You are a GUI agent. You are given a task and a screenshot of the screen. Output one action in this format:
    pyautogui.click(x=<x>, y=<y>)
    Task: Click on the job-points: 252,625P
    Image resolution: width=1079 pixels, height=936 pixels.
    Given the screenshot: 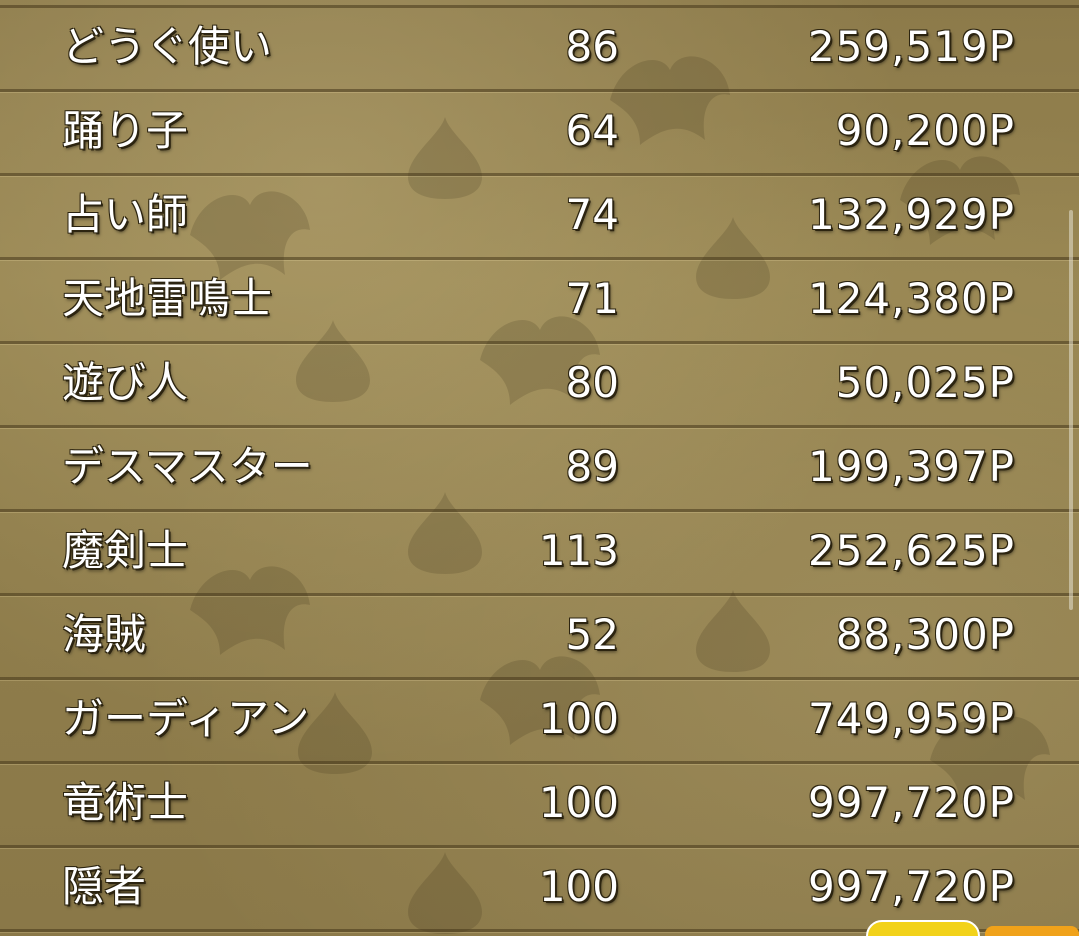 What is the action you would take?
    pyautogui.click(x=911, y=550)
    